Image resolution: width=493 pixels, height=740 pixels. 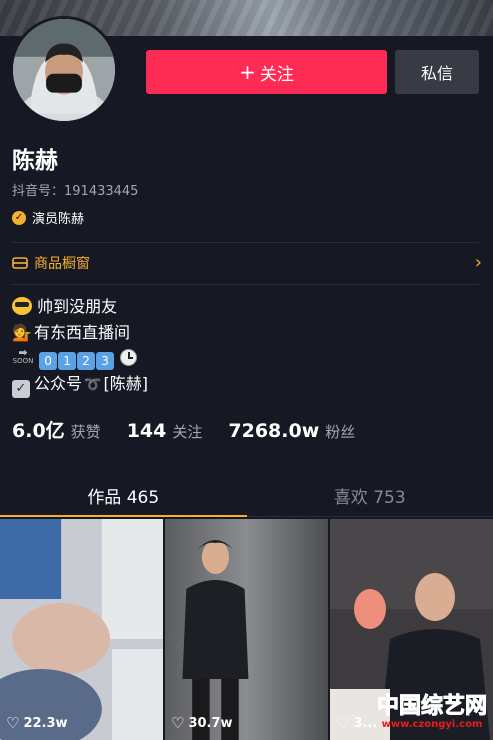 I want to click on following-label: 关注, so click(x=187, y=431).